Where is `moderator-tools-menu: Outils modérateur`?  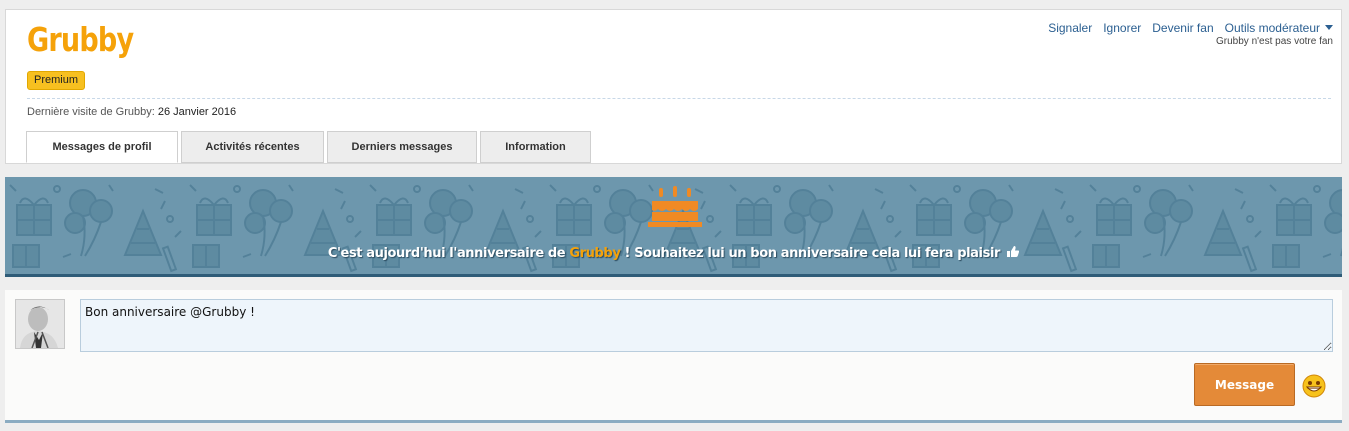
moderator-tools-menu: Outils modérateur is located at coordinates (1279, 28).